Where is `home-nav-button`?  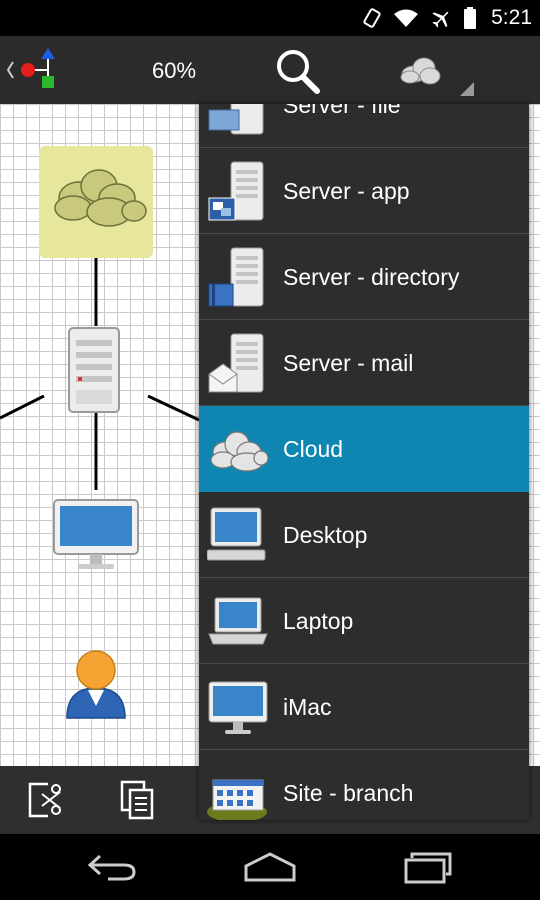 home-nav-button is located at coordinates (270, 867).